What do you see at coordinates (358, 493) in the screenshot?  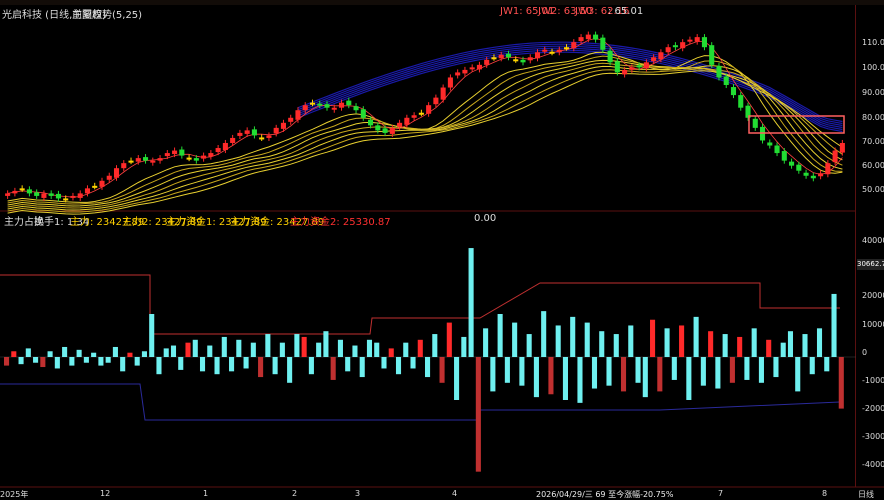 I see `date-tick: 3` at bounding box center [358, 493].